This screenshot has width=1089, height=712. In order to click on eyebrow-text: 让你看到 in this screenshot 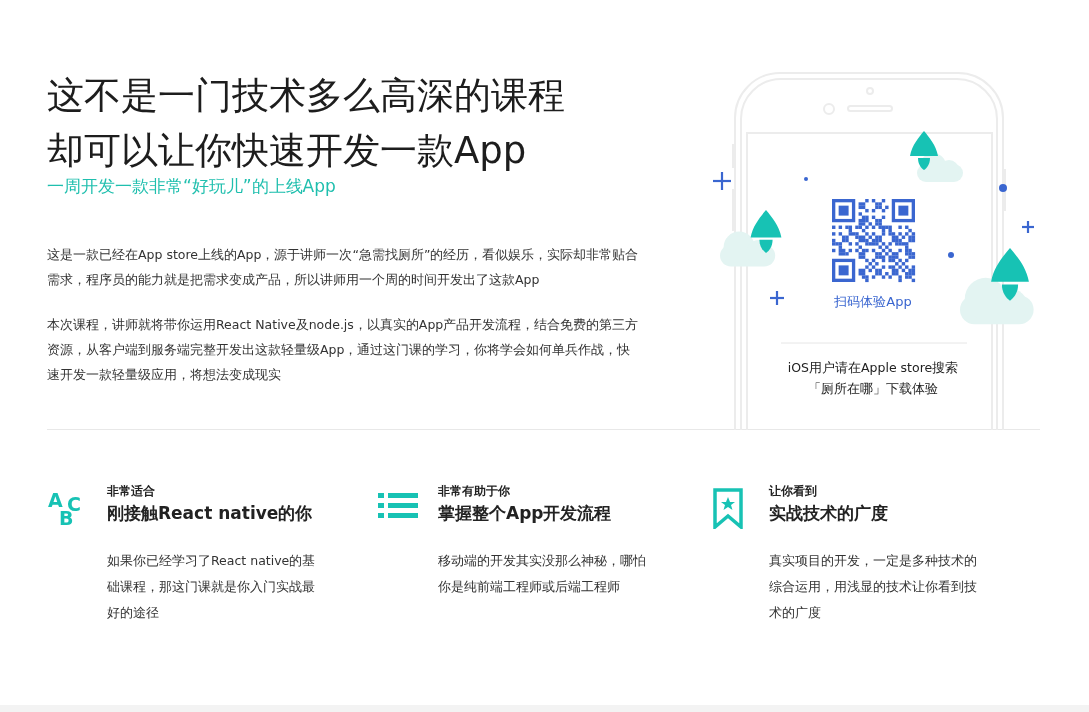, I will do `click(793, 491)`.